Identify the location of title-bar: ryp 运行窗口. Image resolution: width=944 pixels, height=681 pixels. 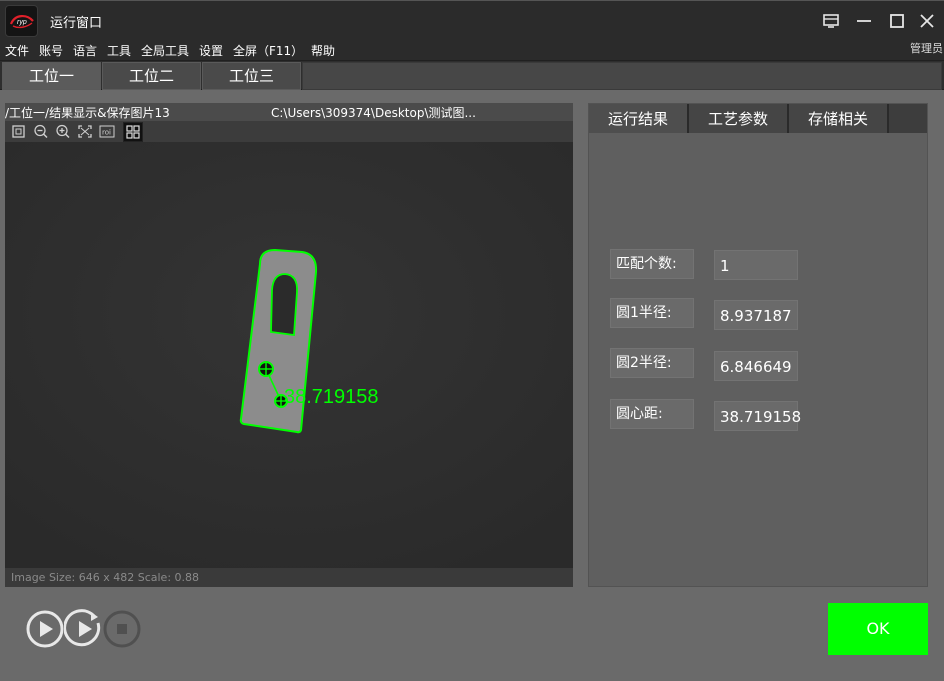
(472, 20).